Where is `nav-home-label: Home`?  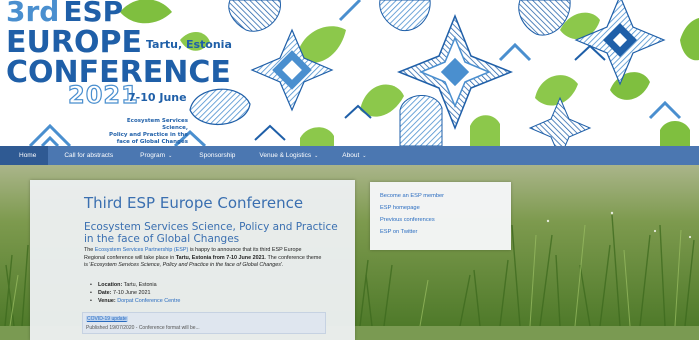 nav-home-label: Home is located at coordinates (28, 155).